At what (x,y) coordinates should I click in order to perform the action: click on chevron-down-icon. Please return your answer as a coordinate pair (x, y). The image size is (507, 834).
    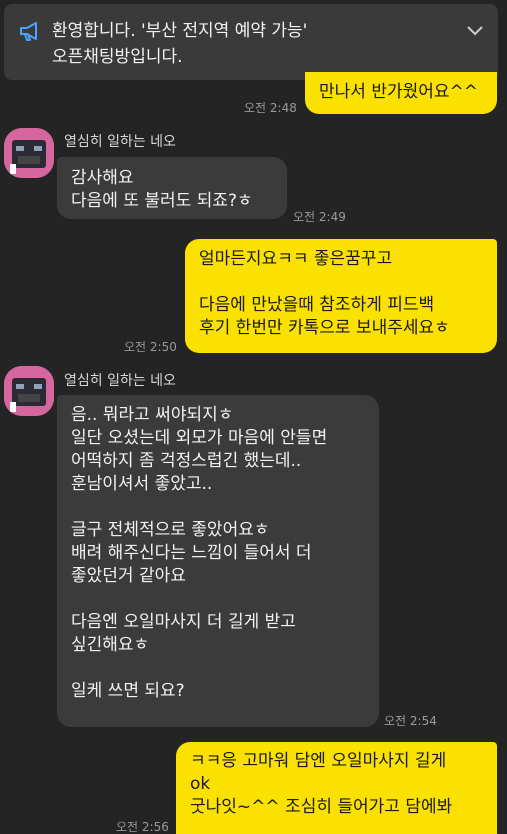
    Looking at the image, I should click on (475, 29).